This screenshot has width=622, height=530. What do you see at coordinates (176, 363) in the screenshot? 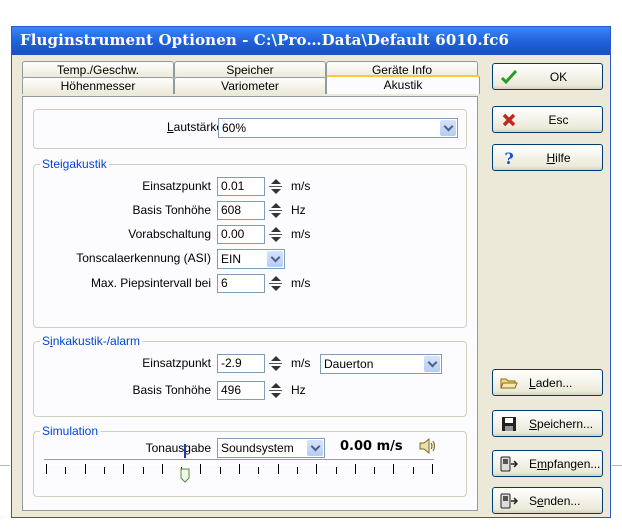
I see `sink-einsatzpunkt-label: Einsatzpunkt` at bounding box center [176, 363].